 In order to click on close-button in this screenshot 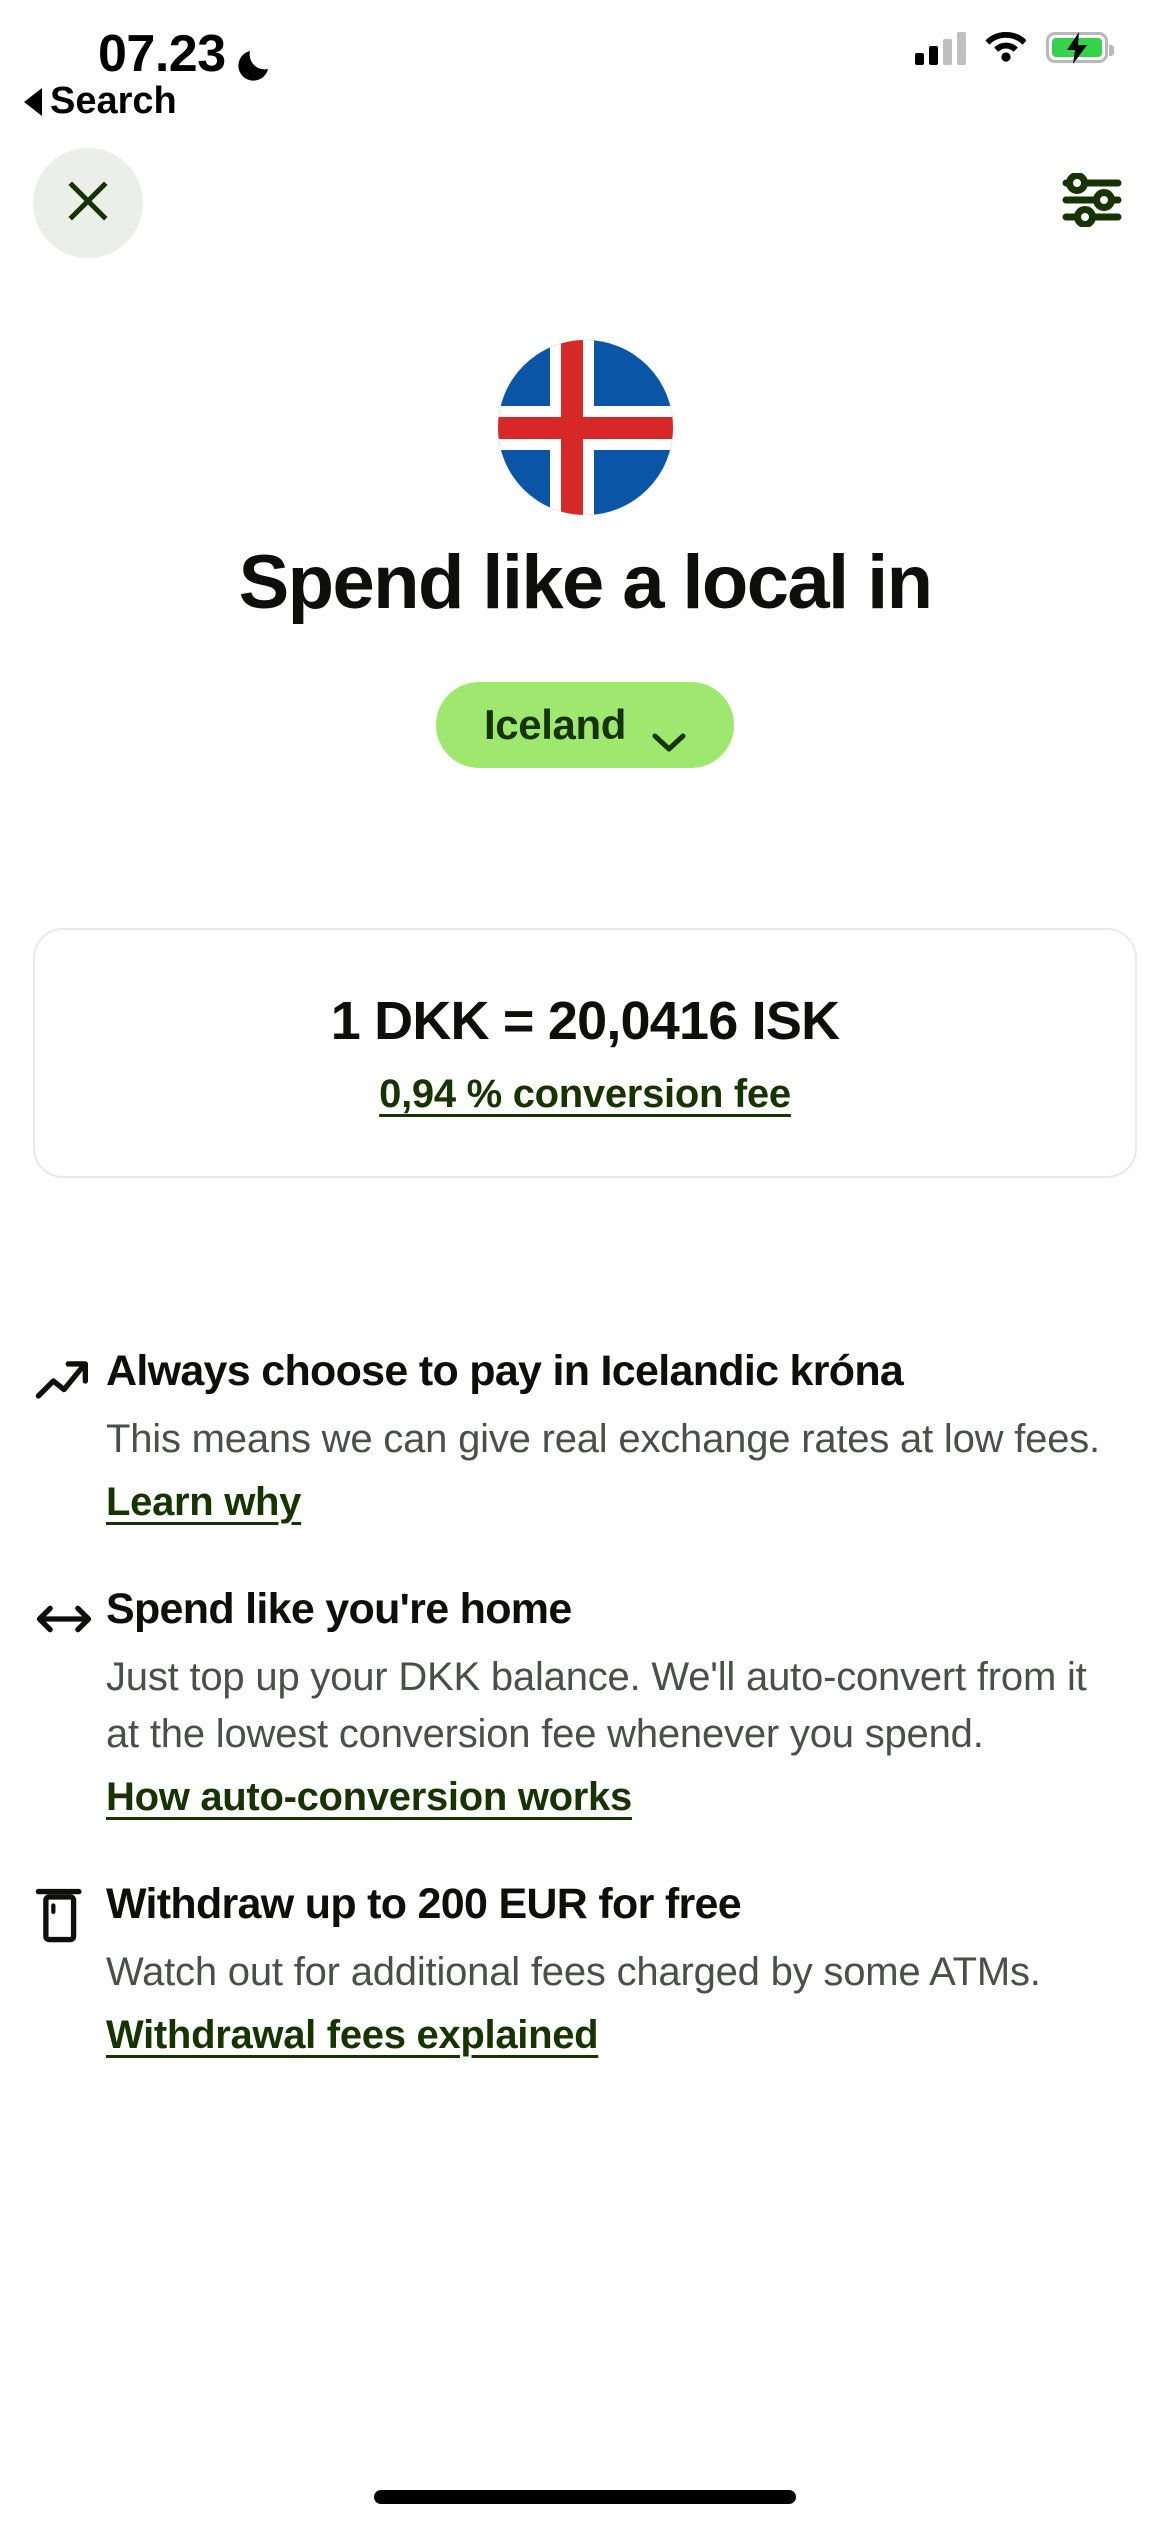, I will do `click(88, 203)`.